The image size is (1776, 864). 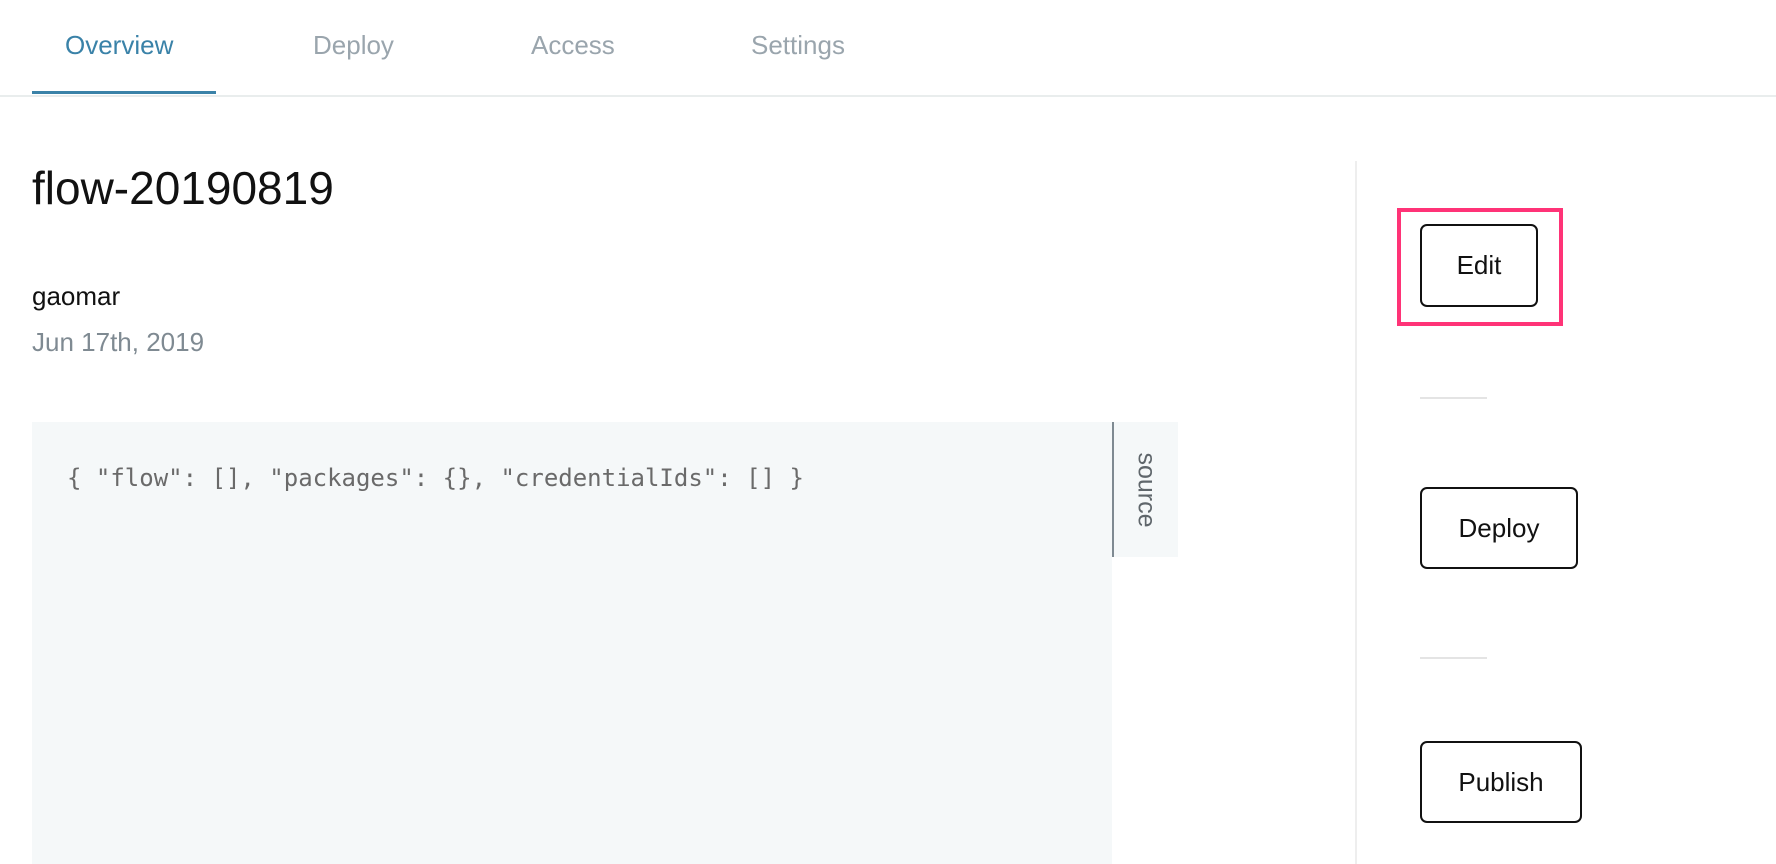 I want to click on created-date: Jun 17th, 2019, so click(x=118, y=342).